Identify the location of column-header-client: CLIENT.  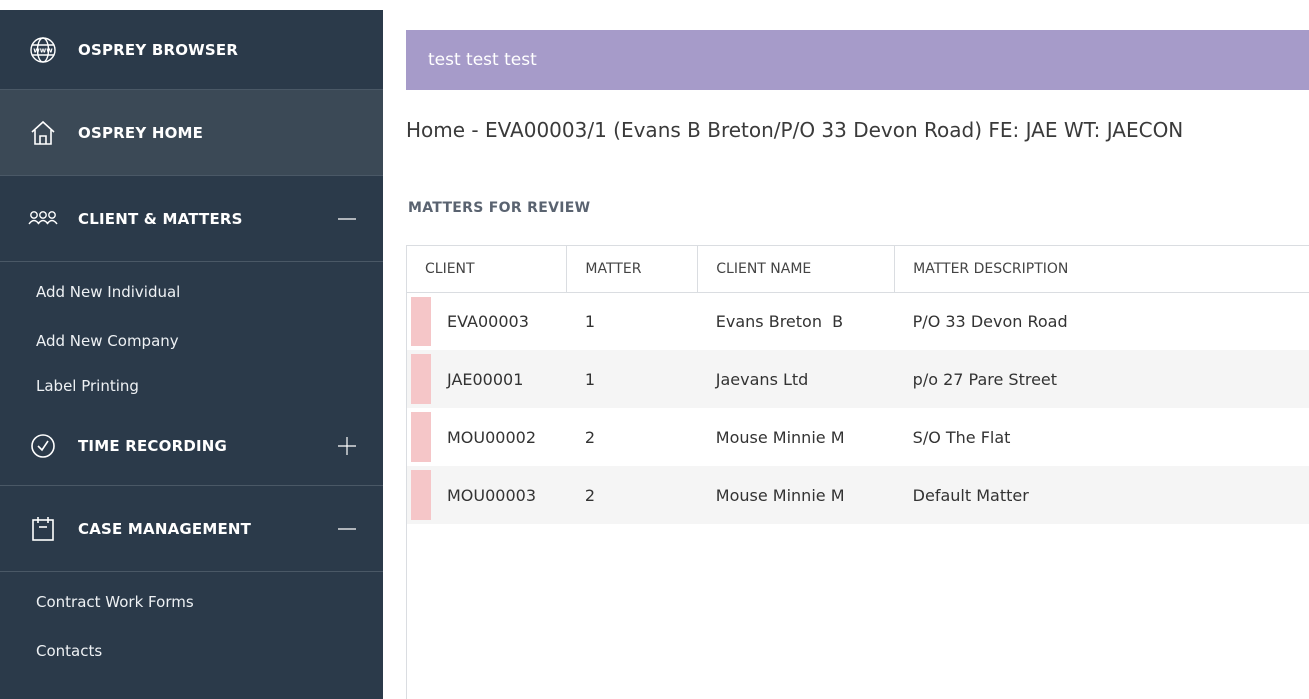
(487, 269).